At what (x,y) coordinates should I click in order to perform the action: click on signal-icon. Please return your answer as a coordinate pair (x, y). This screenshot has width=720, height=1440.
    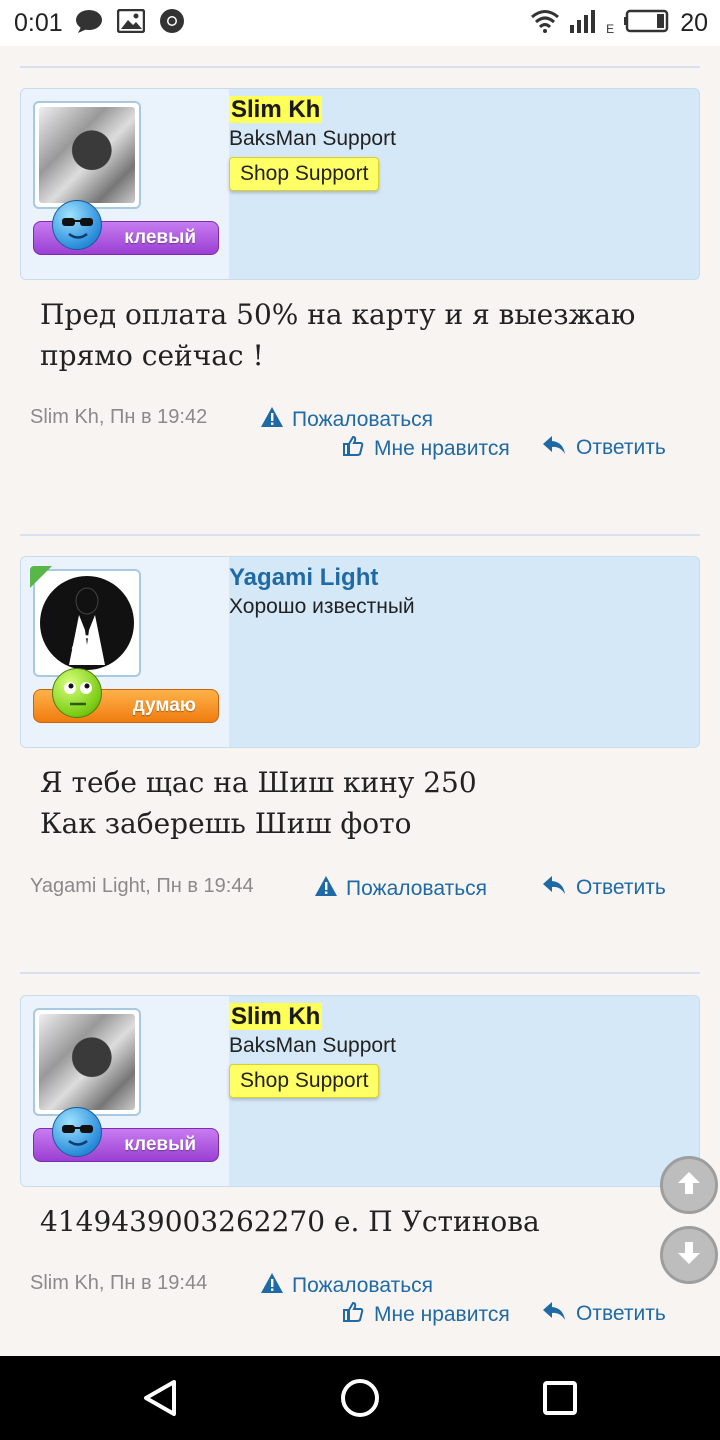
    Looking at the image, I should click on (587, 23).